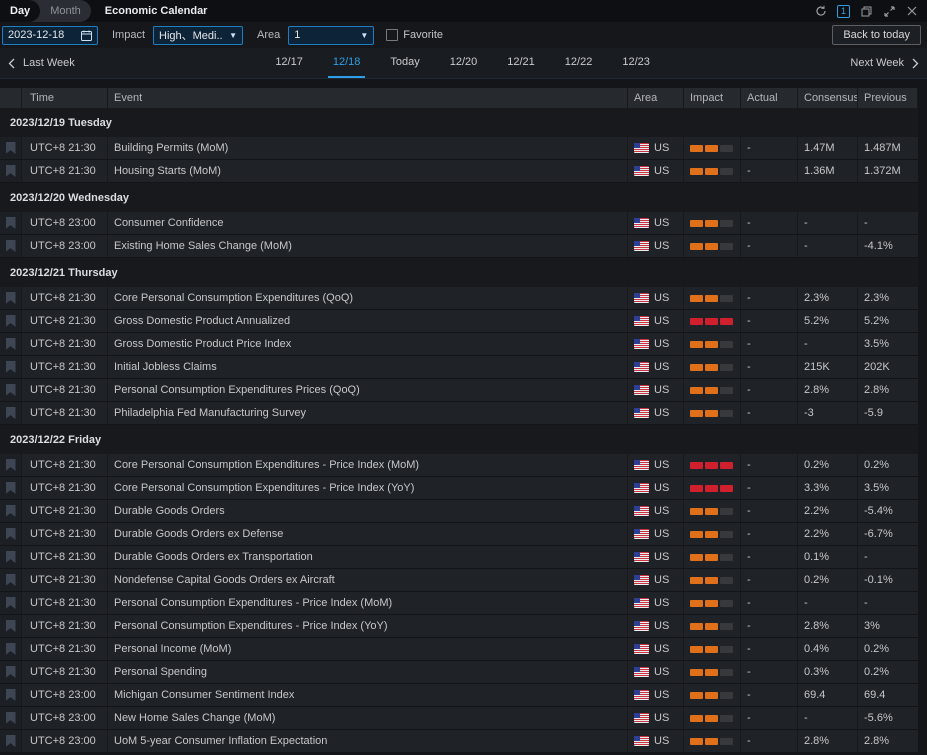  I want to click on header-previous: Previous, so click(888, 98).